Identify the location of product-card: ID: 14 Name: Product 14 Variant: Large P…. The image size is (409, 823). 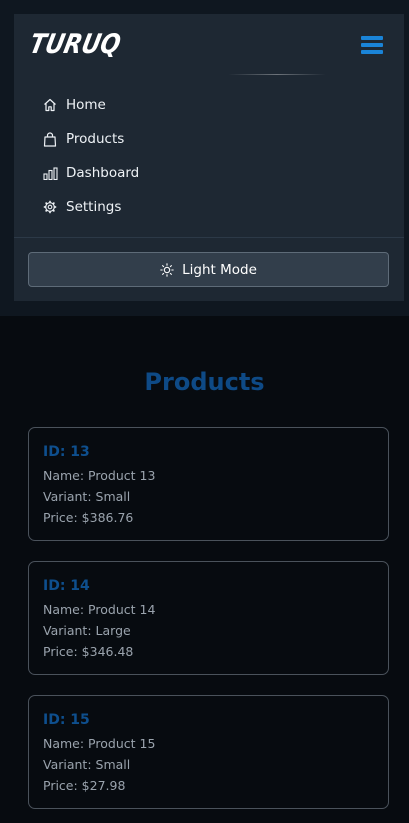
(208, 618).